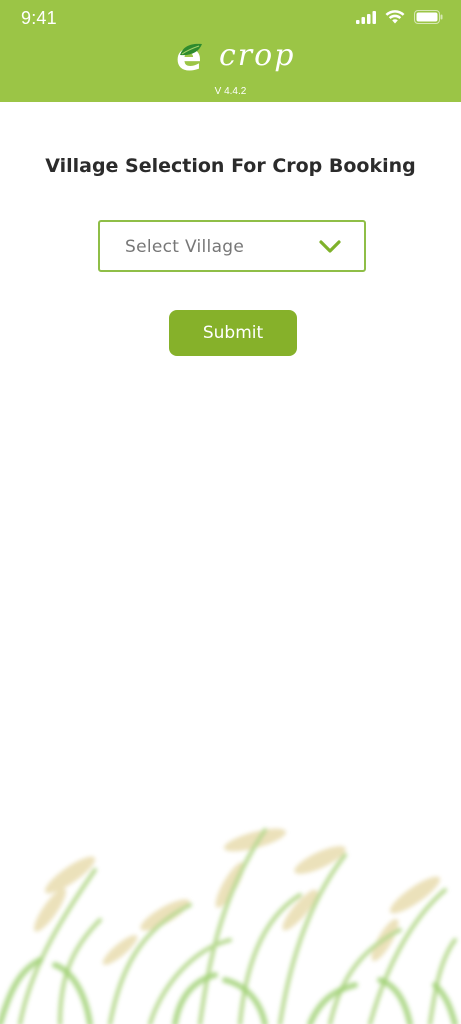 Image resolution: width=461 pixels, height=1024 pixels. Describe the element at coordinates (191, 49) in the screenshot. I see `leaf-icon` at that location.